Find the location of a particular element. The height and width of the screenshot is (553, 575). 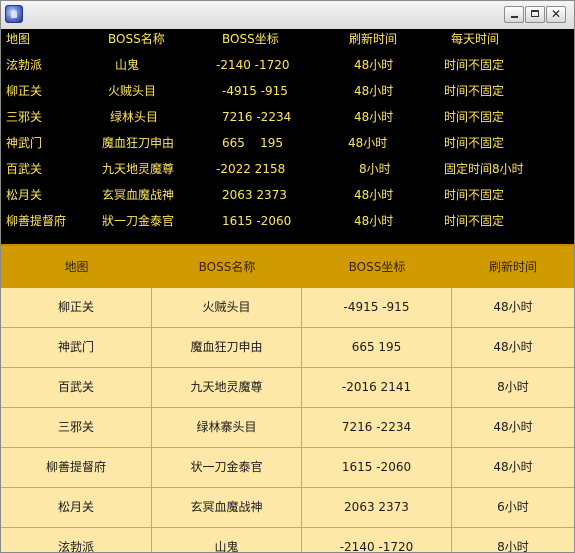

cell-boss-name: 状一刀金泰官 is located at coordinates (227, 467).